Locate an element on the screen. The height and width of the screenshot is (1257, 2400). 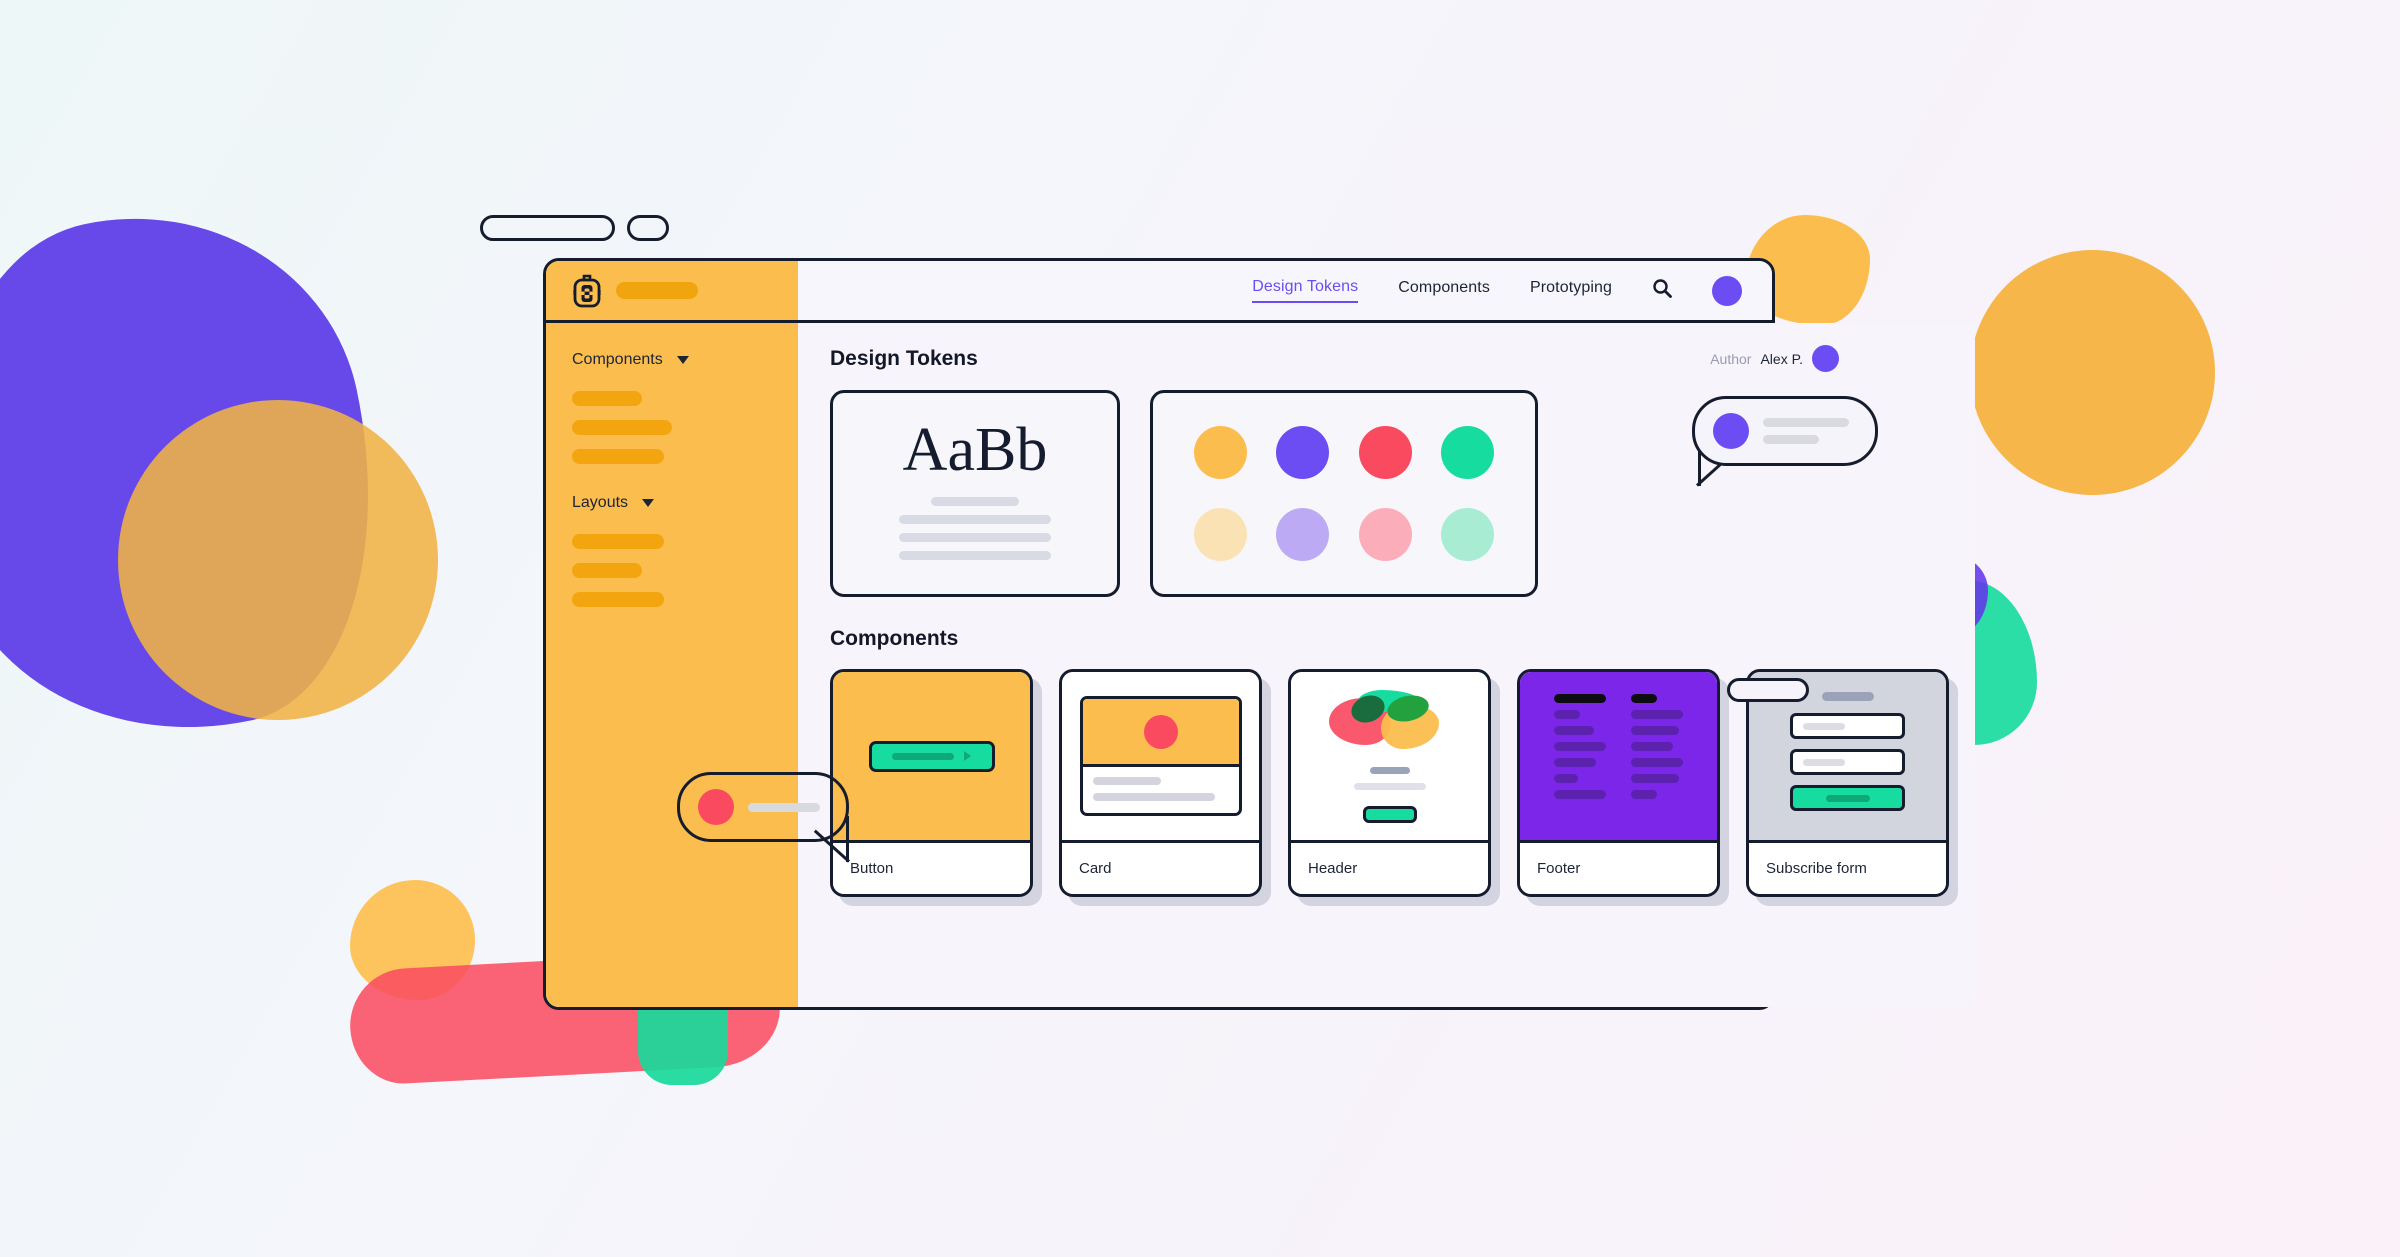
components-gallery: Button Card Header Footer Subscribe form is located at coordinates (1389, 783).